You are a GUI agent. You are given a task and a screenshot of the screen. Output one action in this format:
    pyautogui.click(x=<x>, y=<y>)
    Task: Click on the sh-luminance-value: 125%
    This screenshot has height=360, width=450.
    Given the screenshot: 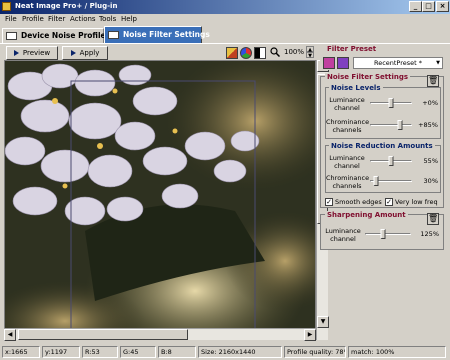 What is the action you would take?
    pyautogui.click(x=429, y=234)
    